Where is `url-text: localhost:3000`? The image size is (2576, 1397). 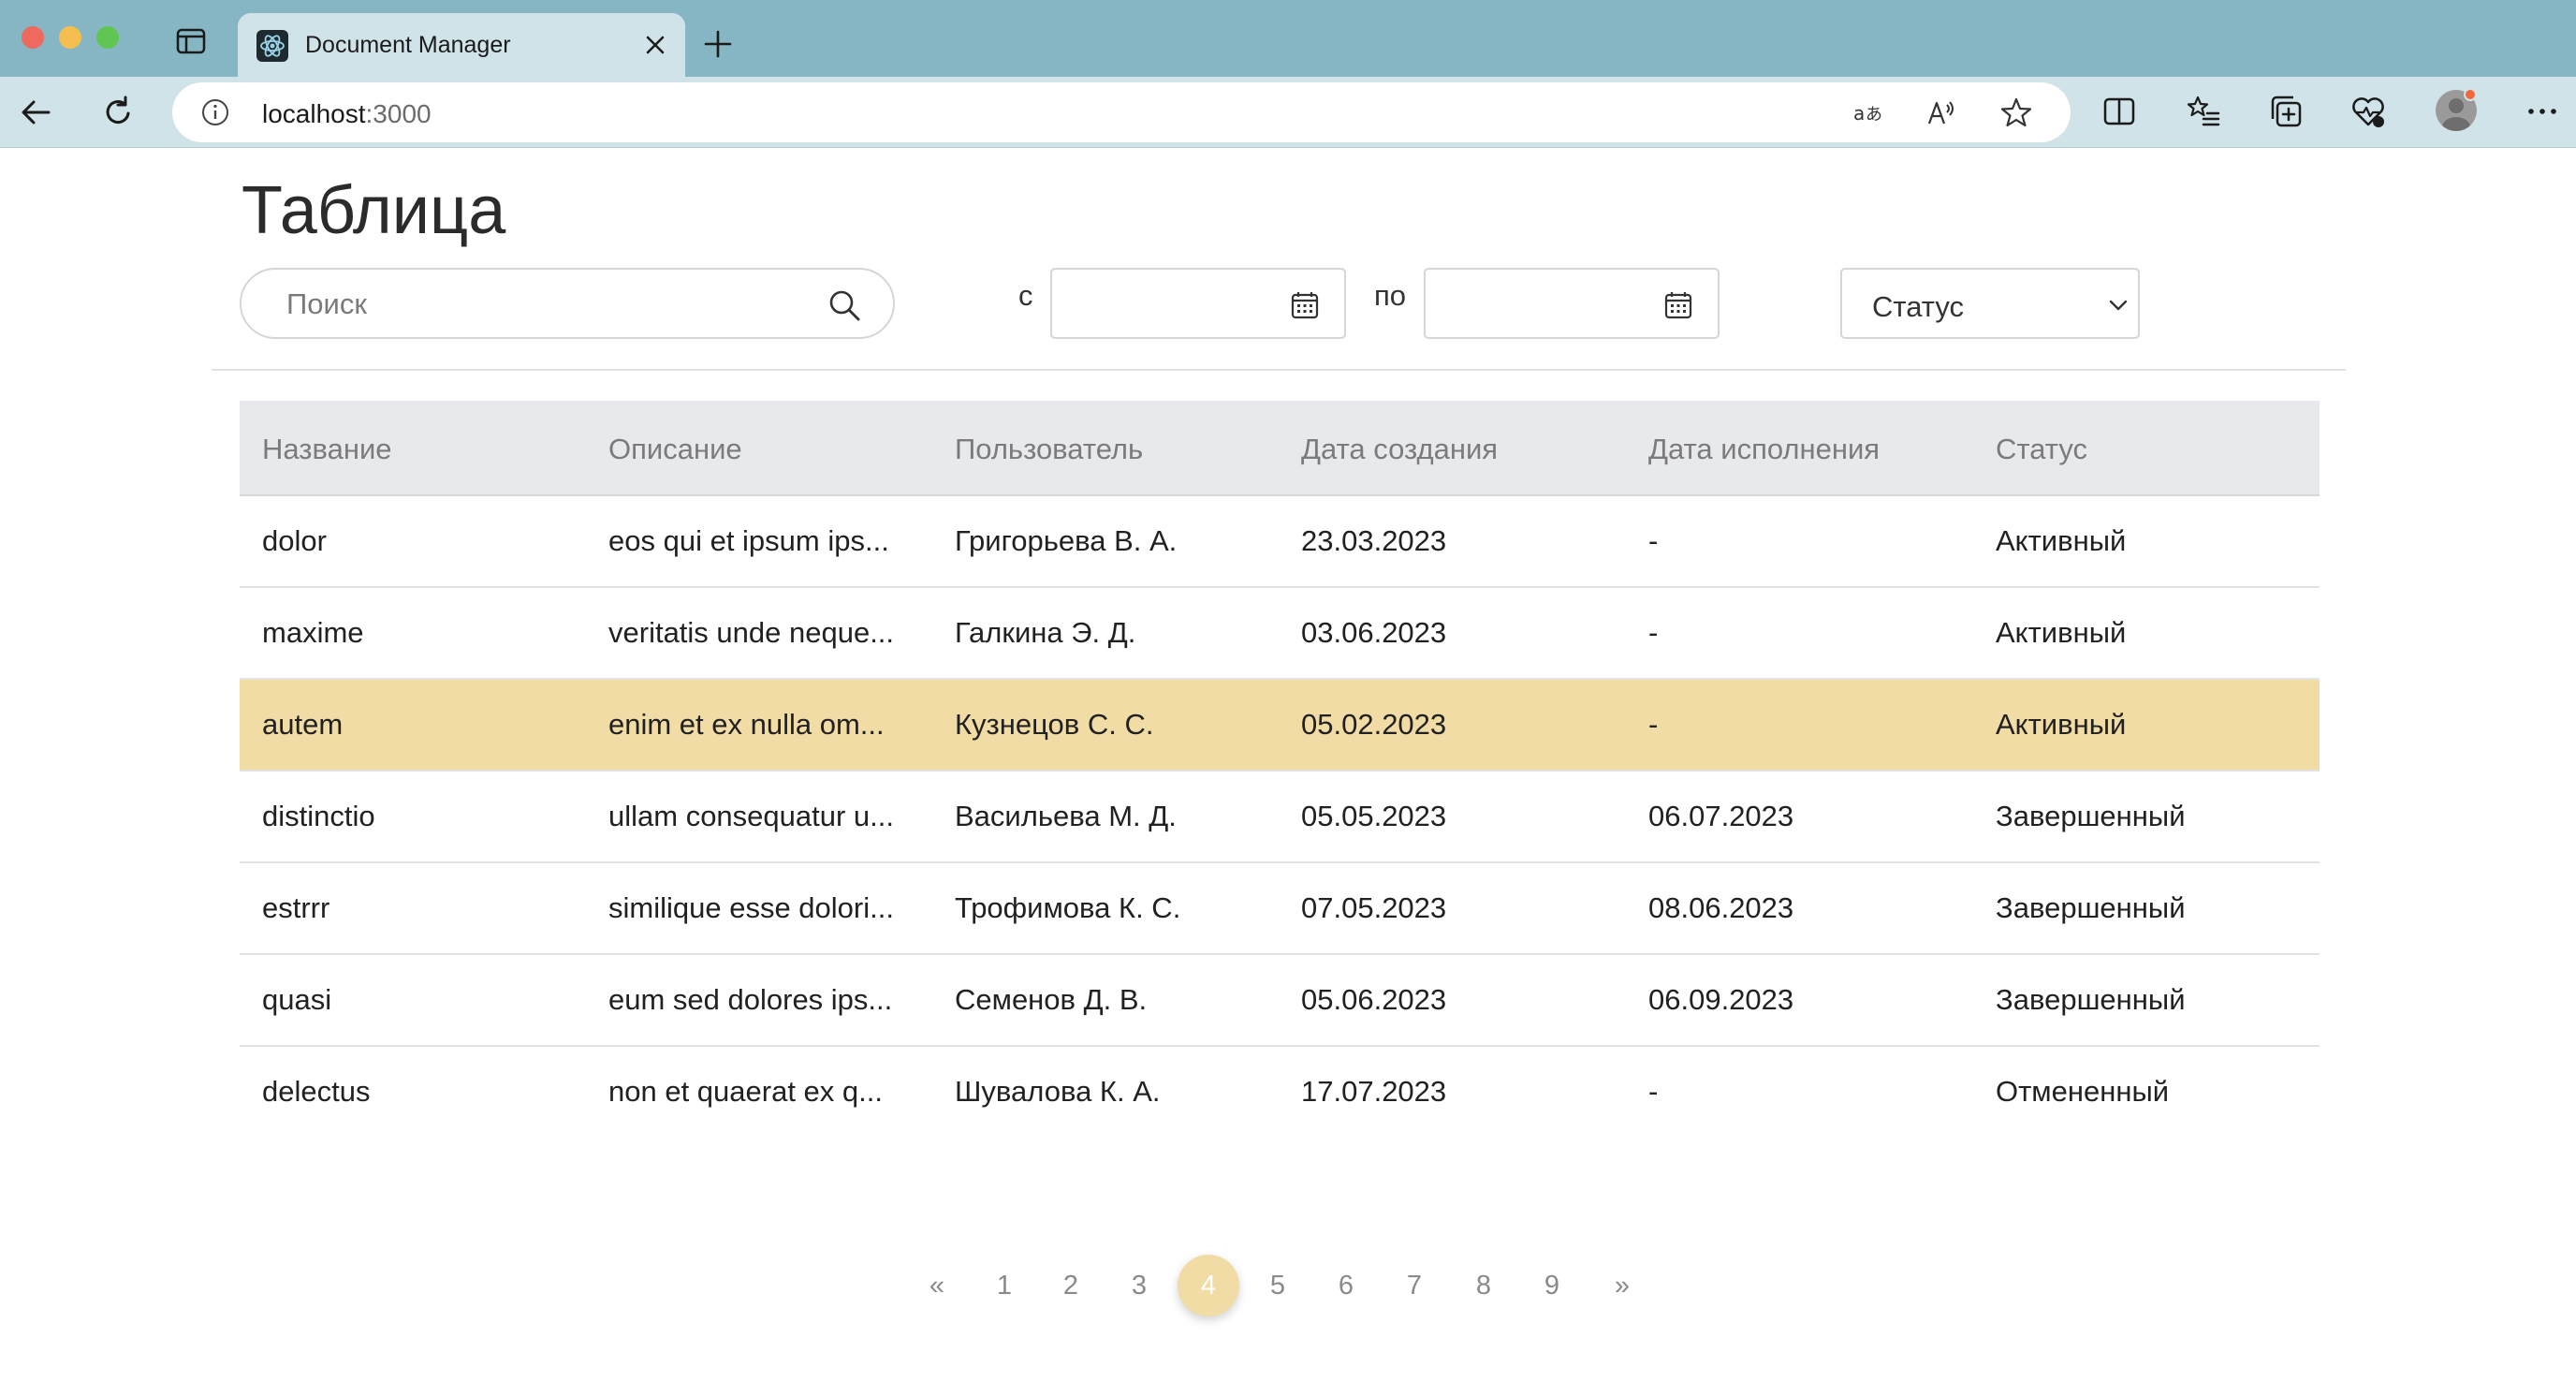 url-text: localhost:3000 is located at coordinates (347, 114).